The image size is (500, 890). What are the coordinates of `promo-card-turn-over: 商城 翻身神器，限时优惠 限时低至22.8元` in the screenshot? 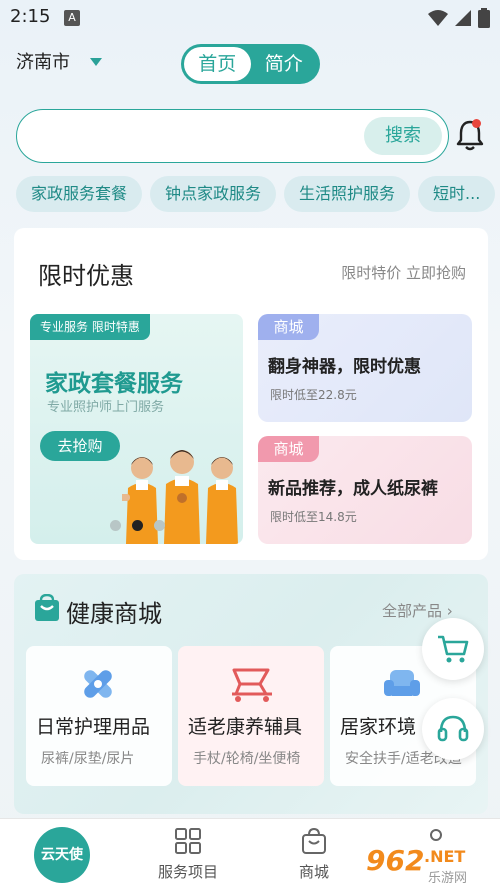 It's located at (365, 368).